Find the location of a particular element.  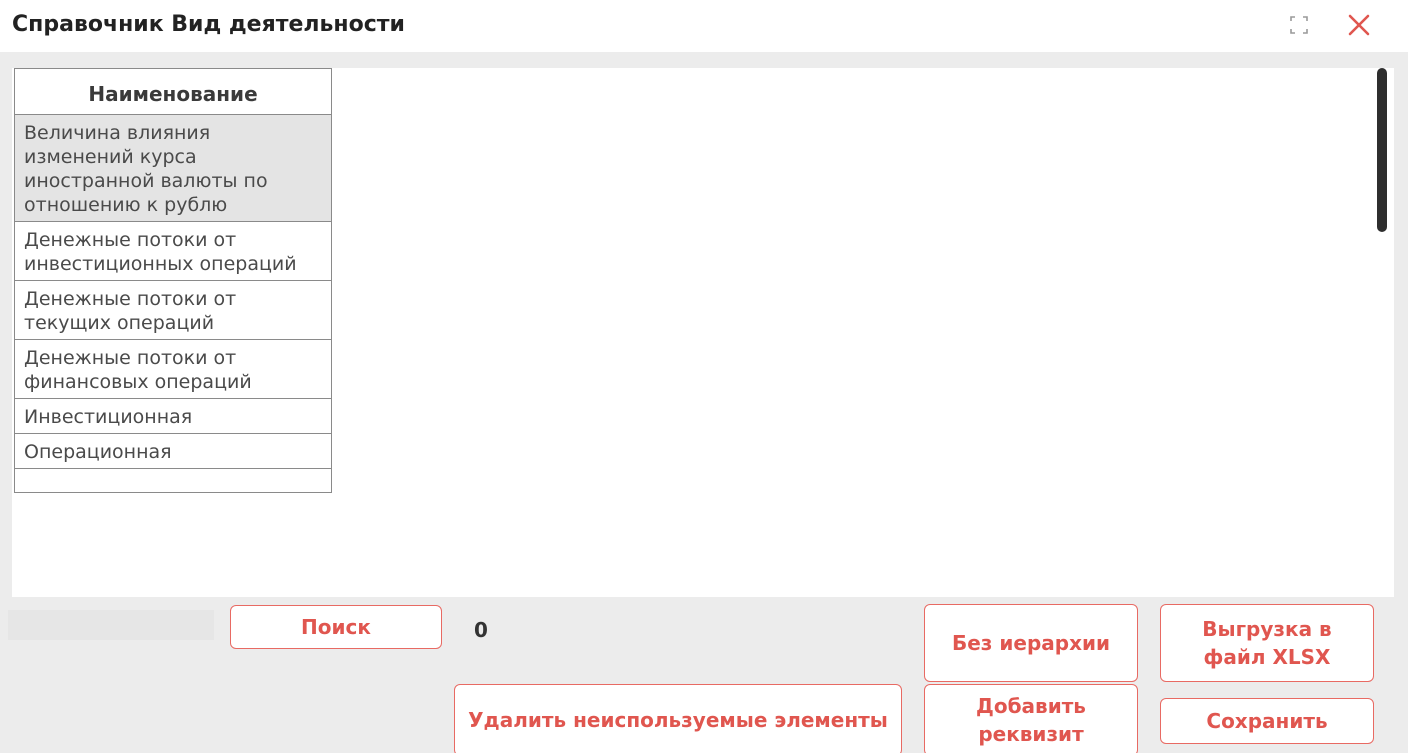

no-hierarchy-button: Без иерархии is located at coordinates (1031, 643).